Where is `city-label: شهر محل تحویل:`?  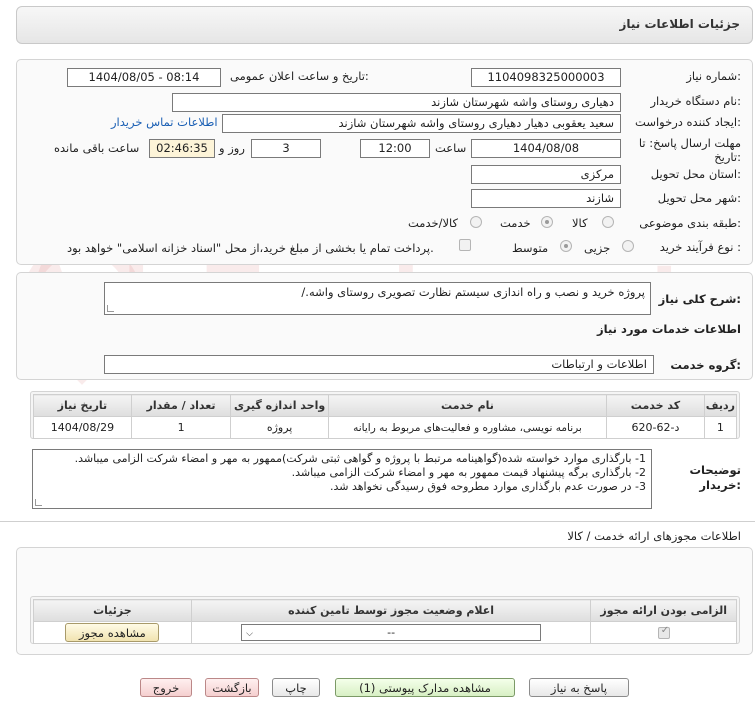
city-label: شهر محل تحویل: is located at coordinates (699, 198).